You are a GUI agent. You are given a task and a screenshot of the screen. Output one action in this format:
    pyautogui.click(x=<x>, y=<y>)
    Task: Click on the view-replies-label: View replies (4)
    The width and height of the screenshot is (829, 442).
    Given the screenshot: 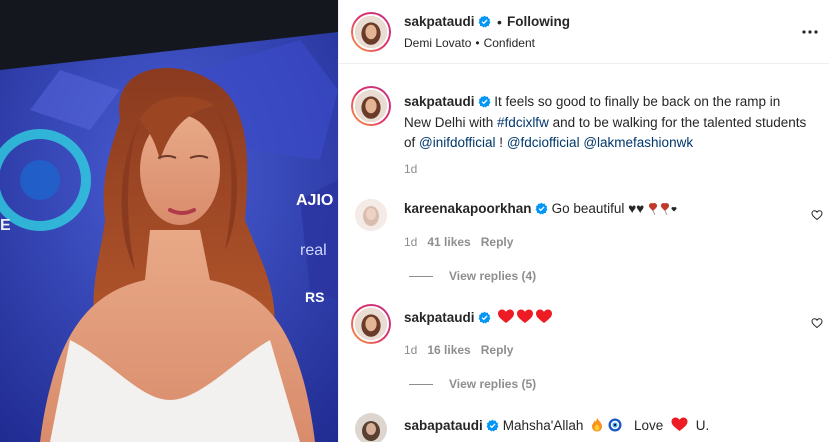 What is the action you would take?
    pyautogui.click(x=492, y=276)
    